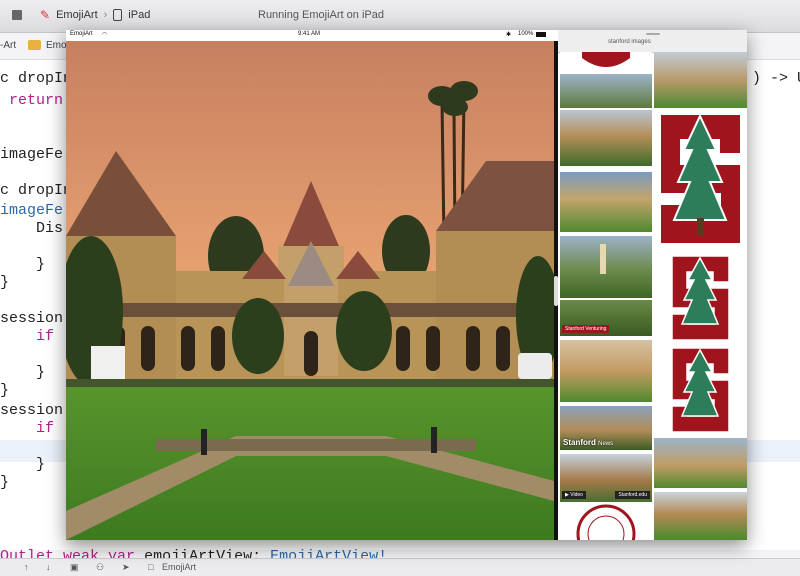 The height and width of the screenshot is (576, 800). What do you see at coordinates (45, 15) in the screenshot?
I see `app-scheme-icon: ✎` at bounding box center [45, 15].